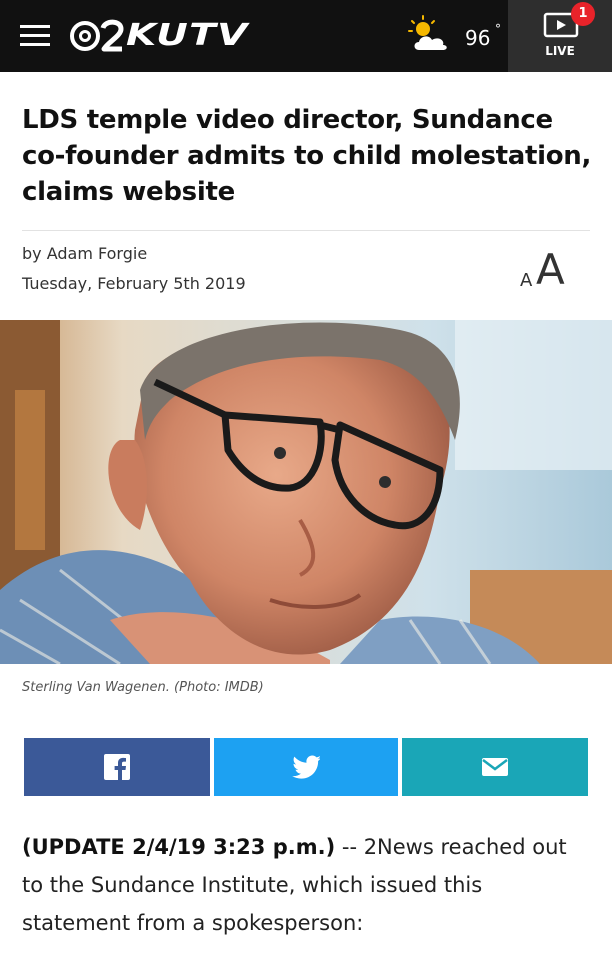 Image resolution: width=612 pixels, height=960 pixels. Describe the element at coordinates (306, 230) in the screenshot. I see `divider` at that location.